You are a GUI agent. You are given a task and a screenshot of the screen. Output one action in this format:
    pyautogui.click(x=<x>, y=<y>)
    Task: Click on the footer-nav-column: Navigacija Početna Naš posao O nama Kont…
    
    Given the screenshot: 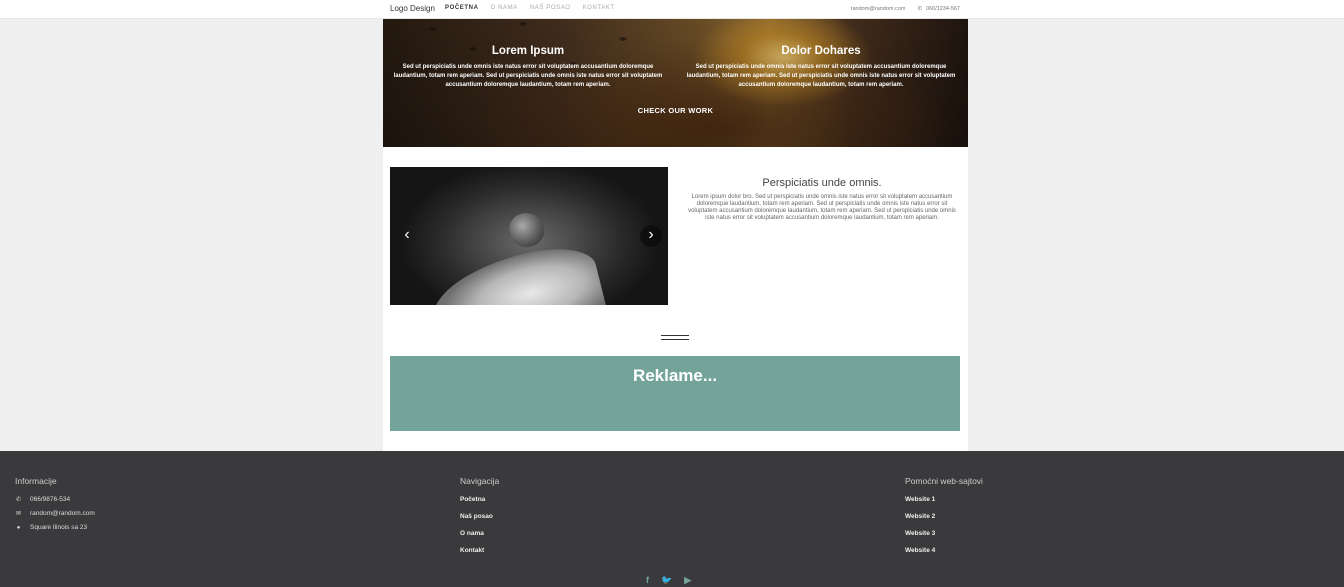 What is the action you would take?
    pyautogui.click(x=479, y=520)
    